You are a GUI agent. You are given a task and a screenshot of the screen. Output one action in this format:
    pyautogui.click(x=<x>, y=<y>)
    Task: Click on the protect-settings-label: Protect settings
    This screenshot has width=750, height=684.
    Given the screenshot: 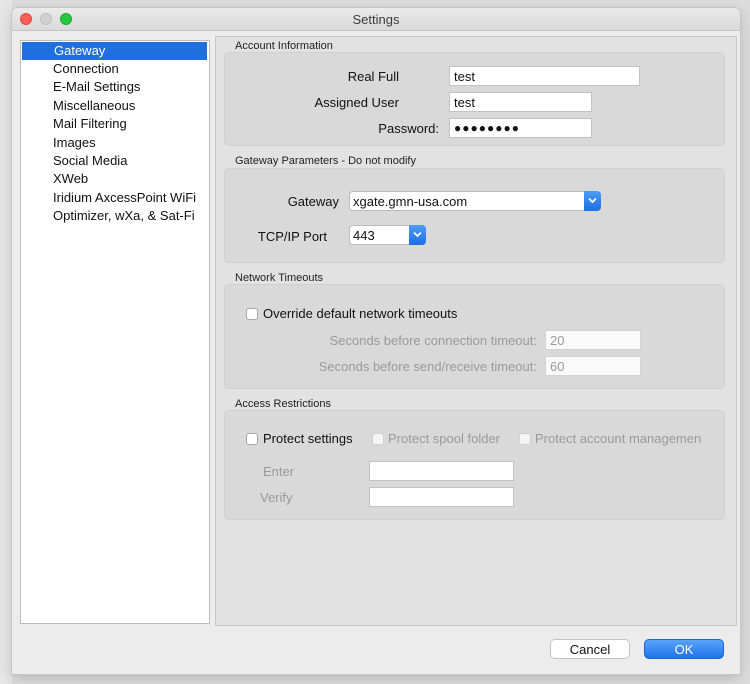 What is the action you would take?
    pyautogui.click(x=308, y=438)
    